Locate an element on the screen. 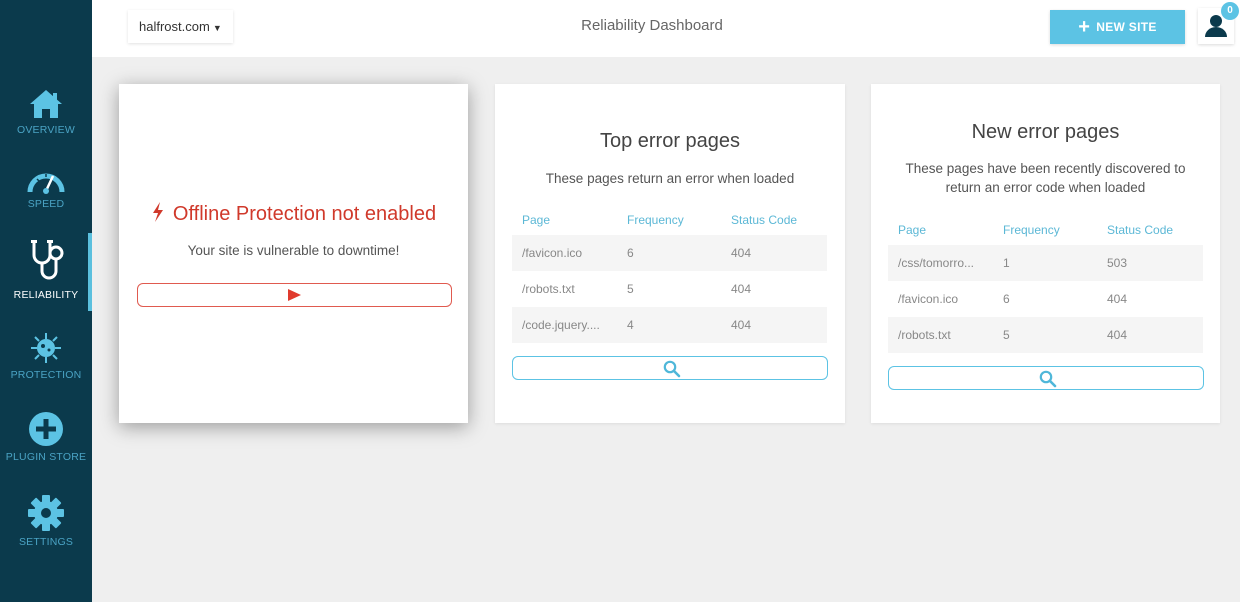  sidebar-item-plugin-store: PLUGIN STORE is located at coordinates (46, 437).